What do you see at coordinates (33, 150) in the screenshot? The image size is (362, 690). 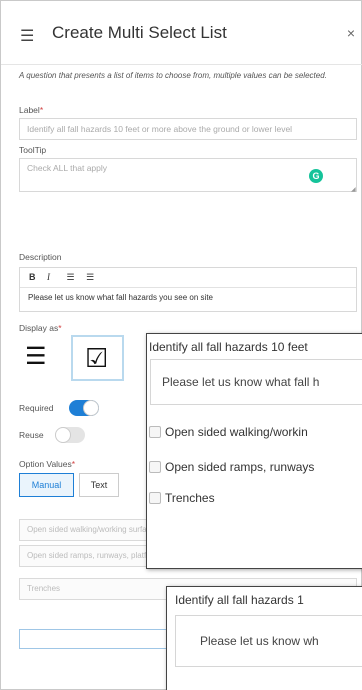 I see `tooltip-field-label: ToolTip` at bounding box center [33, 150].